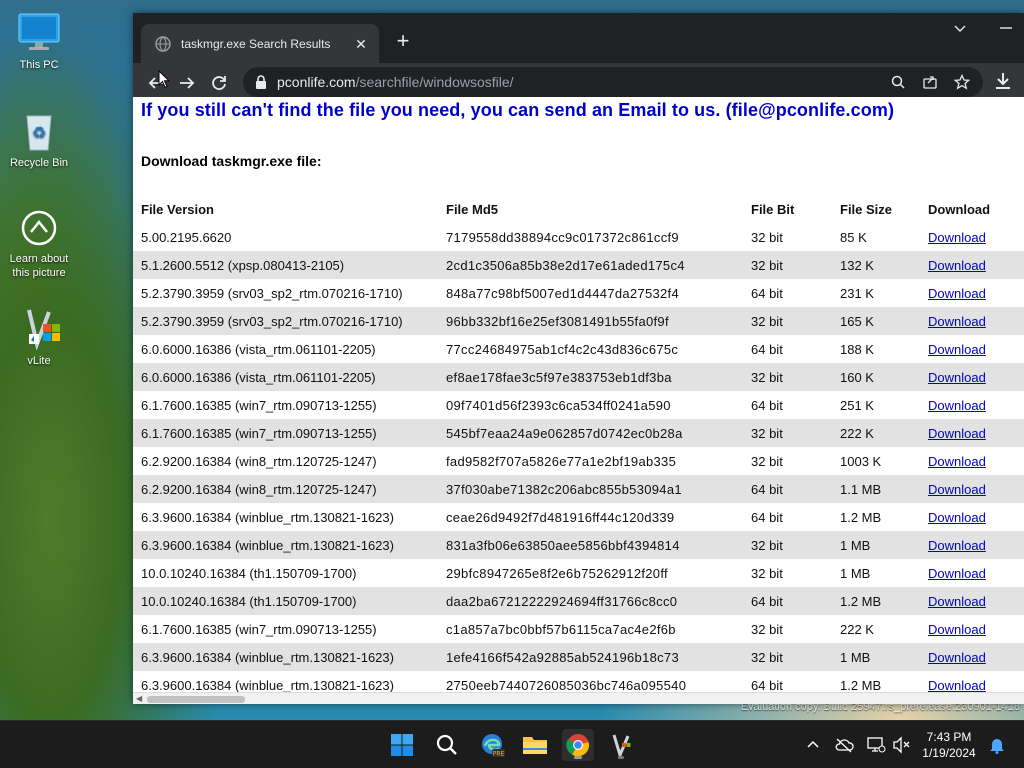 The width and height of the screenshot is (1024, 768). Describe the element at coordinates (261, 82) in the screenshot. I see `lock-icon` at that location.